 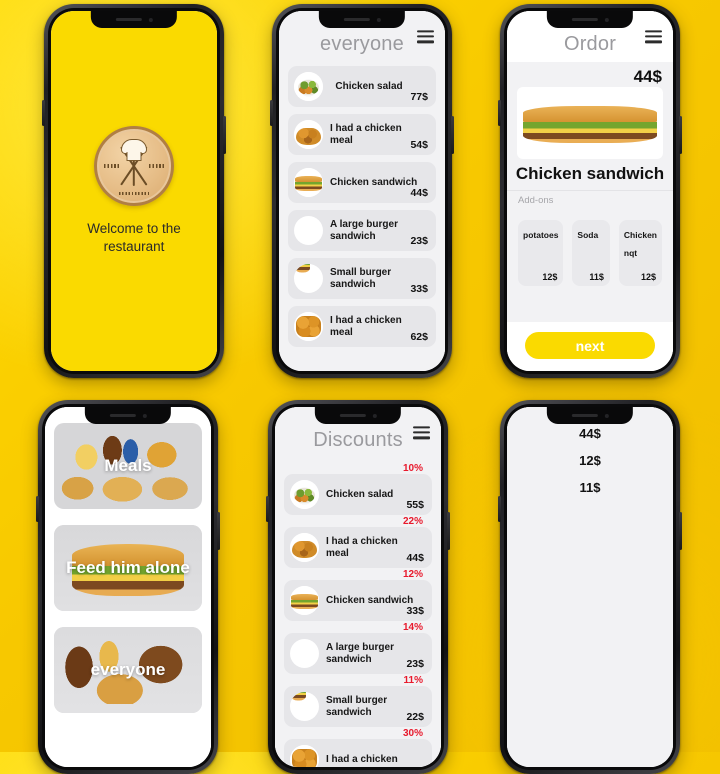 I want to click on category-label: Feed him alone, so click(x=128, y=567).